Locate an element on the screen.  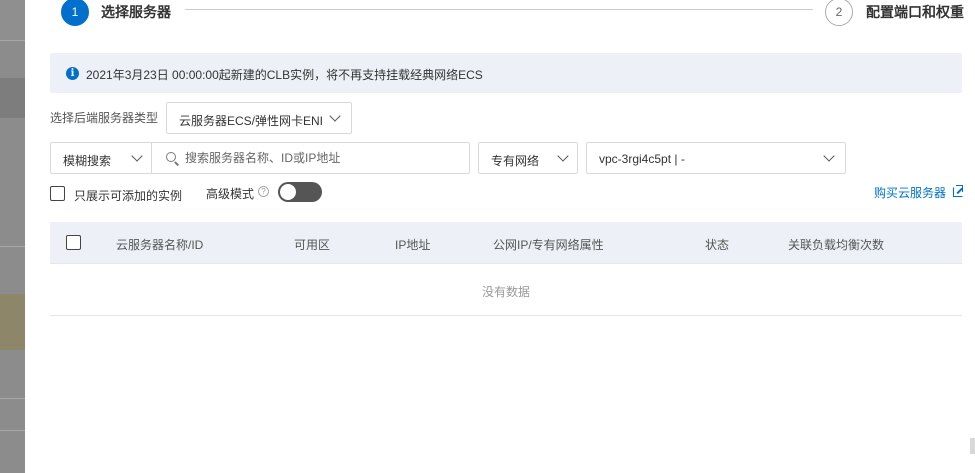
advanced-mode-label: 高级模式 is located at coordinates (230, 194).